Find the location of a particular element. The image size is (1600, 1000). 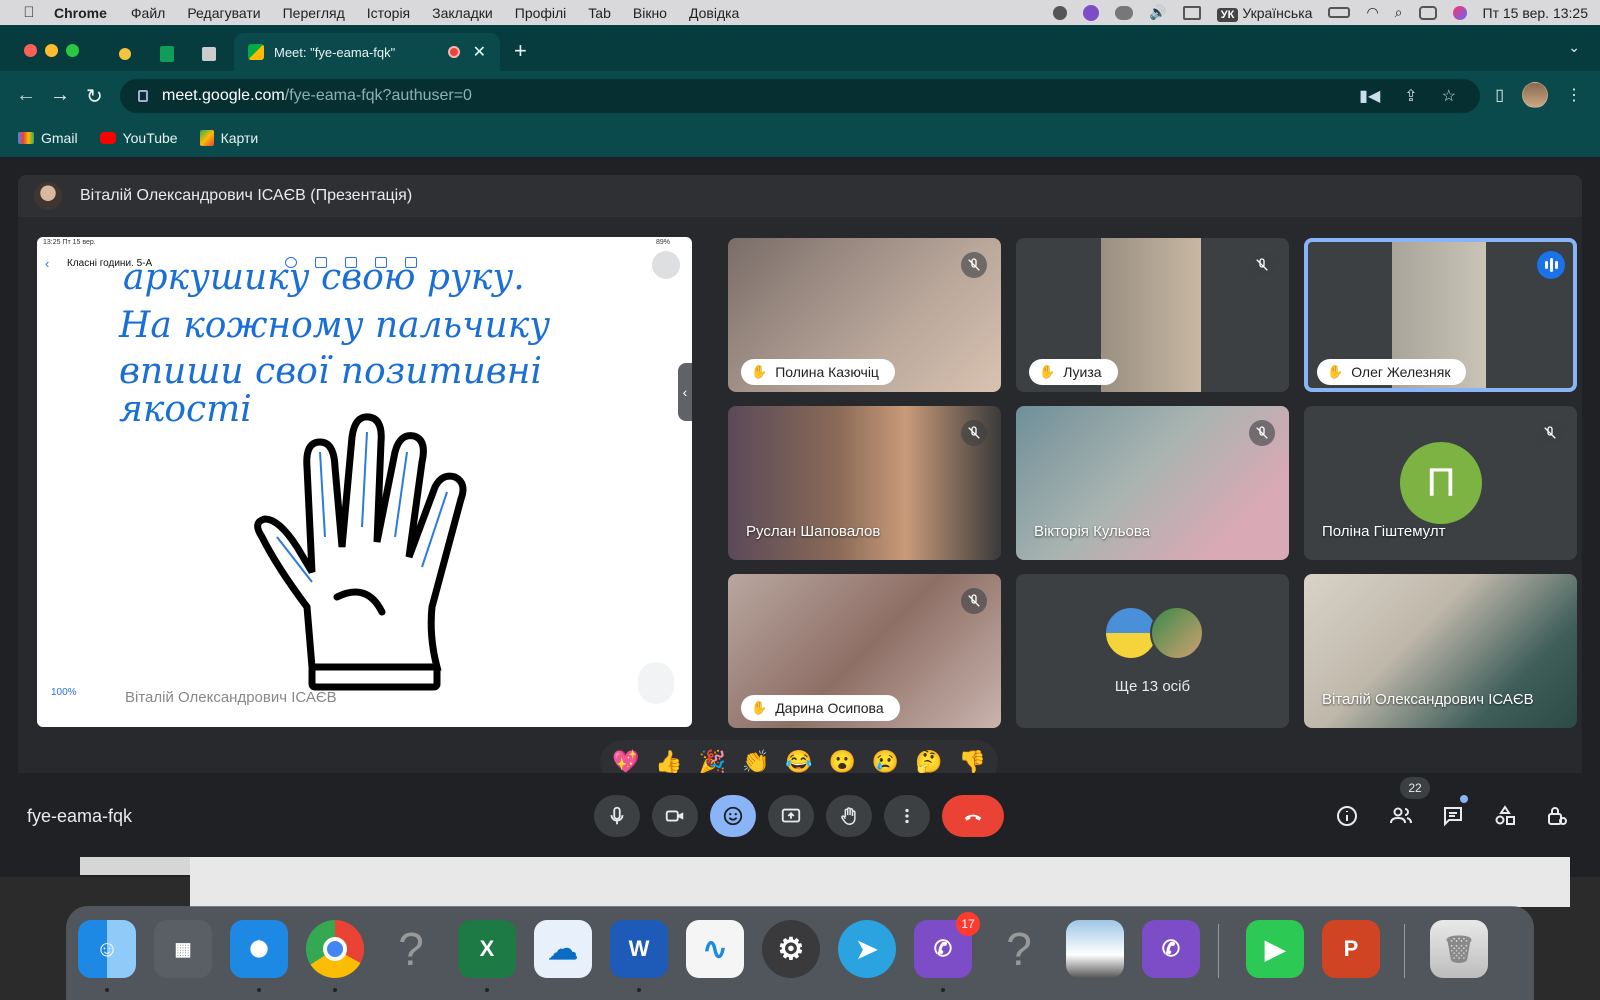

preview-icon is located at coordinates (1095, 949).